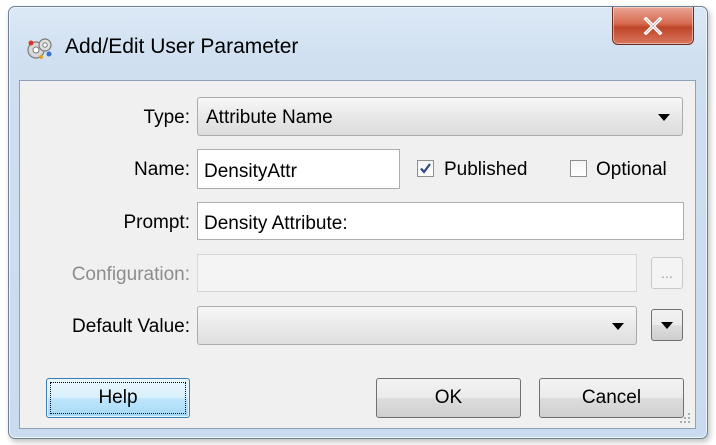 The height and width of the screenshot is (445, 716). What do you see at coordinates (631, 170) in the screenshot?
I see `optional-label: Optional` at bounding box center [631, 170].